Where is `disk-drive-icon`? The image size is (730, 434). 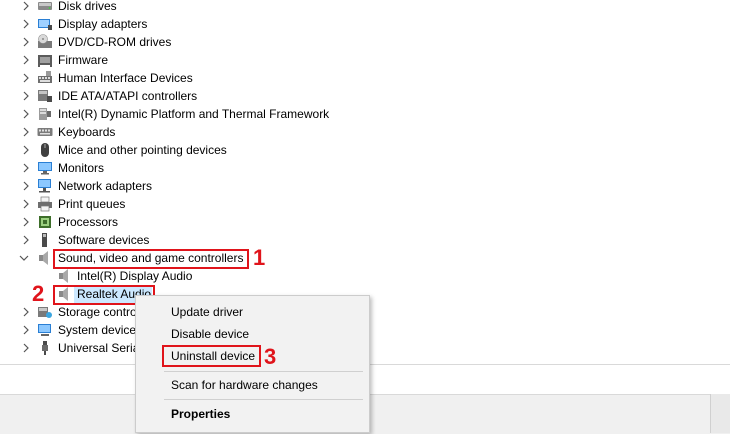 disk-drive-icon is located at coordinates (45, 7).